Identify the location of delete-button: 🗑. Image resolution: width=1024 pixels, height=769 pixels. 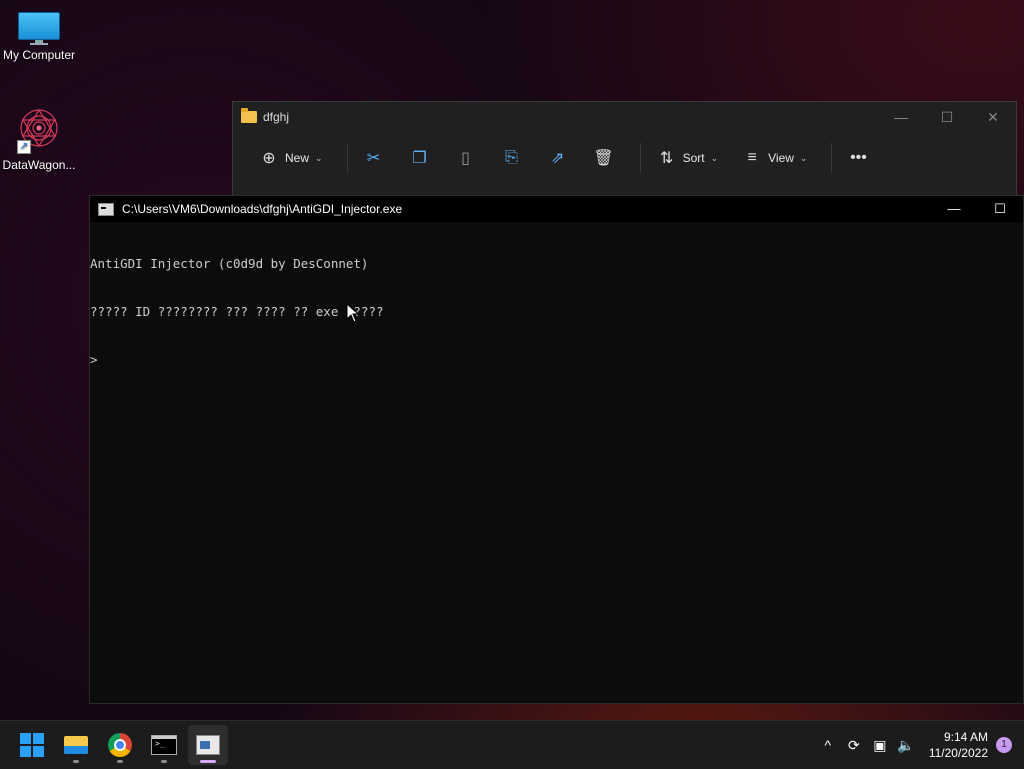
(604, 158).